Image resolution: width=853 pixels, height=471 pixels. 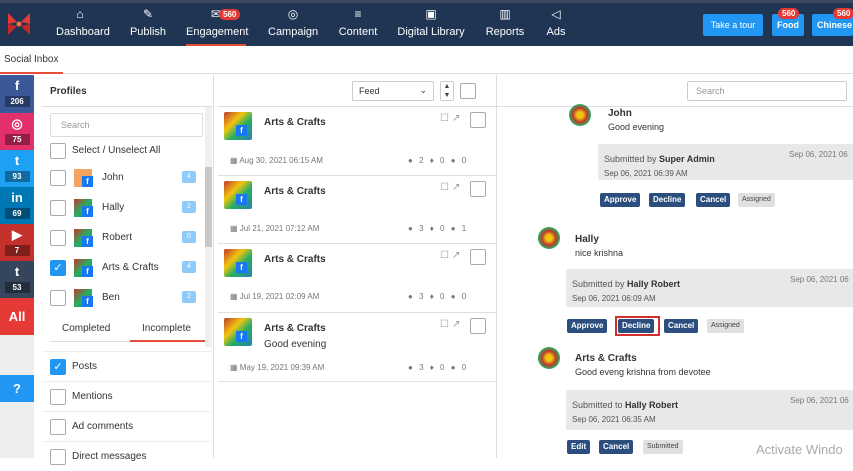 What do you see at coordinates (468, 91) in the screenshot?
I see `feed-select-checkbox` at bounding box center [468, 91].